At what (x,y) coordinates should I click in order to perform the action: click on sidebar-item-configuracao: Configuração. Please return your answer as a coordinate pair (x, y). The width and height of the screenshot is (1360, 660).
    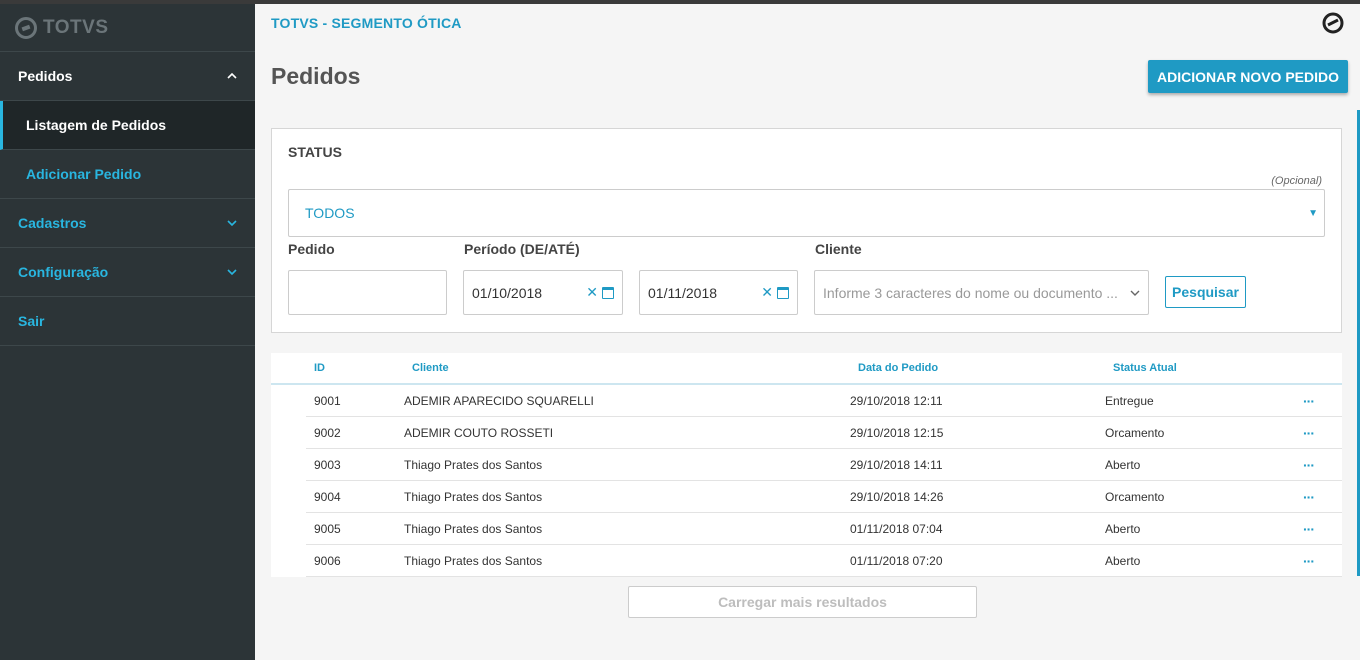
    Looking at the image, I should click on (127, 272).